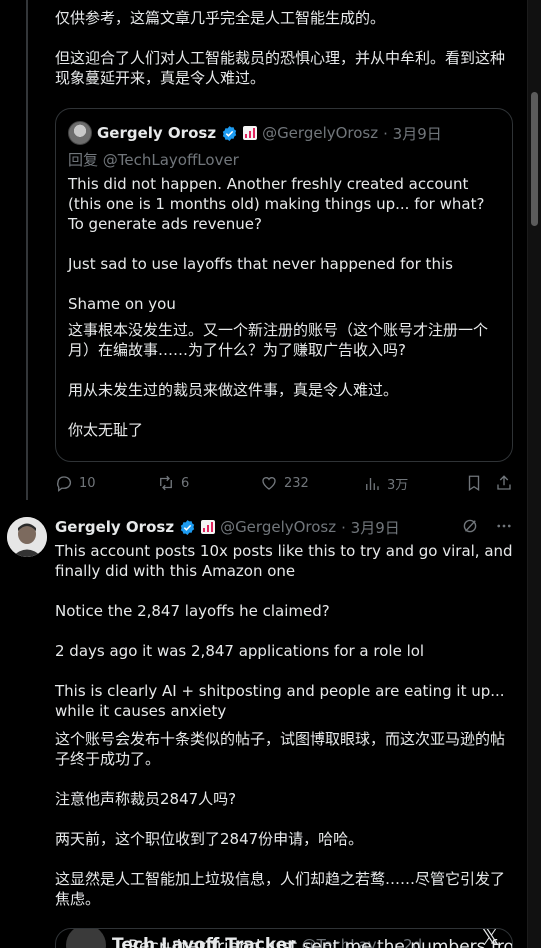 Image resolution: width=541 pixels, height=948 pixels. What do you see at coordinates (385, 483) in the screenshot?
I see `views-button: 3万` at bounding box center [385, 483].